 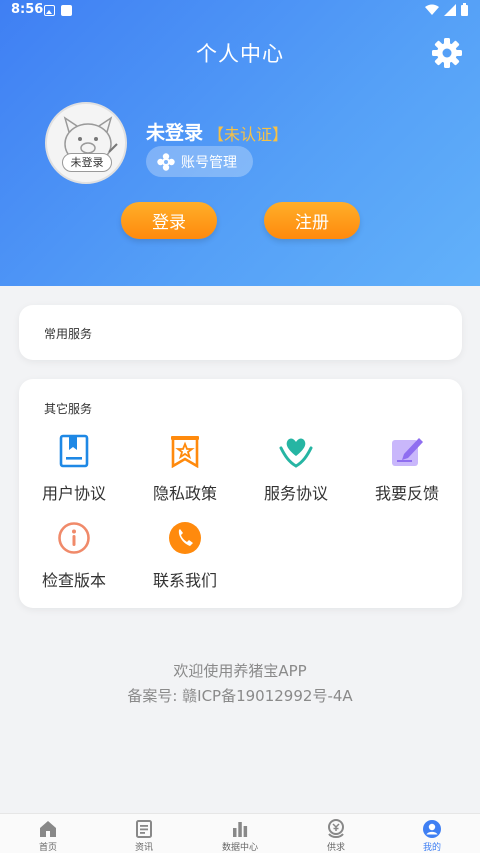 What do you see at coordinates (295, 493) in the screenshot?
I see `service-label: 服务协议` at bounding box center [295, 493].